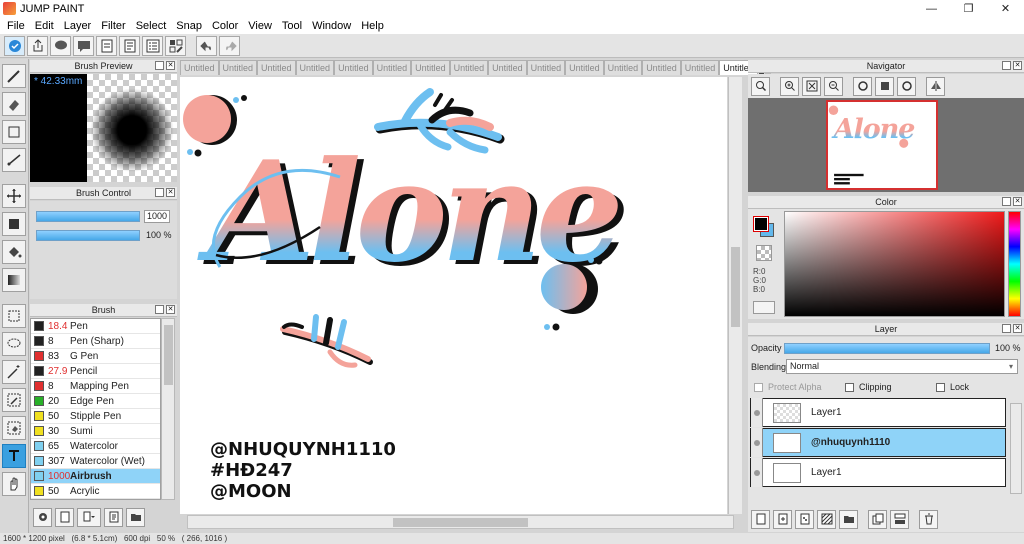  I want to click on flip-button, so click(935, 86).